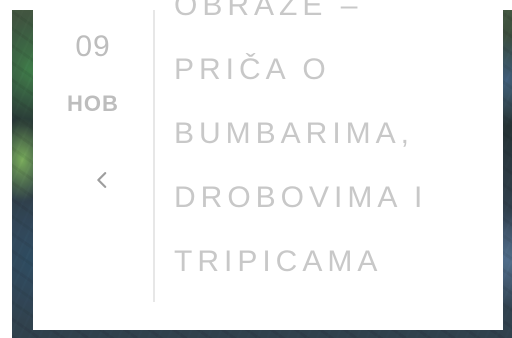  I want to click on previous-post-button, so click(102, 180).